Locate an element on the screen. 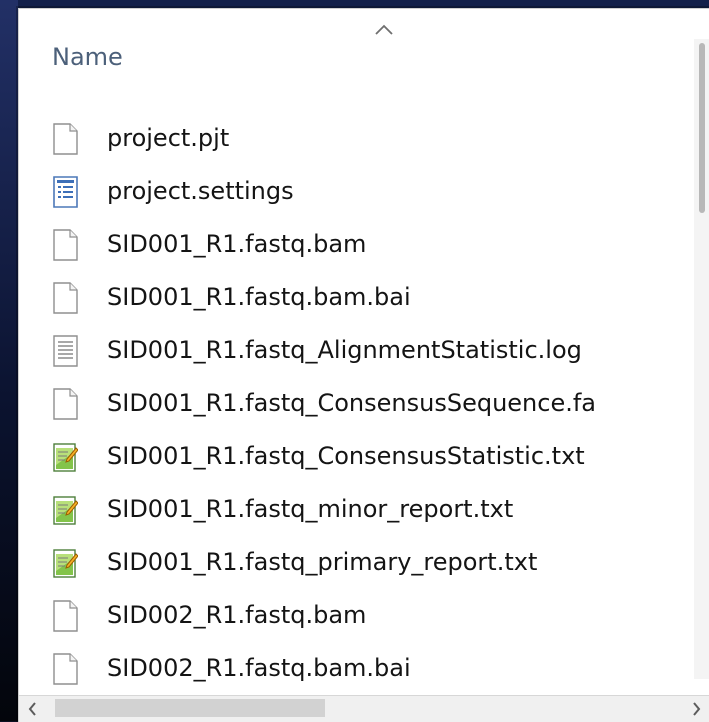  file-row: SID001_R1.fastq_ConsensusSequence.fa is located at coordinates (355, 404).